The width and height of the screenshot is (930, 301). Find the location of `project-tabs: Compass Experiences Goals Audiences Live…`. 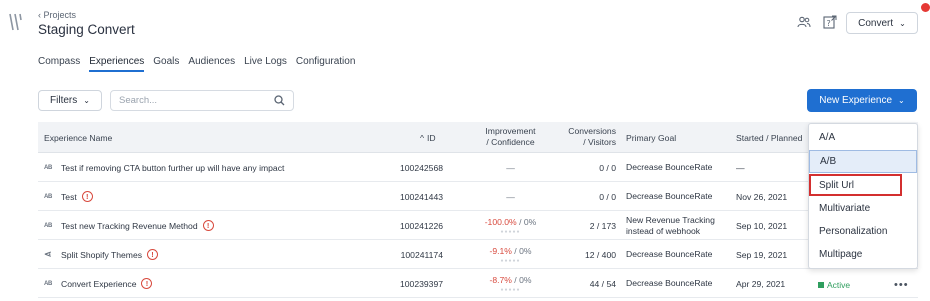

project-tabs: Compass Experiences Goals Audiences Live… is located at coordinates (196, 64).